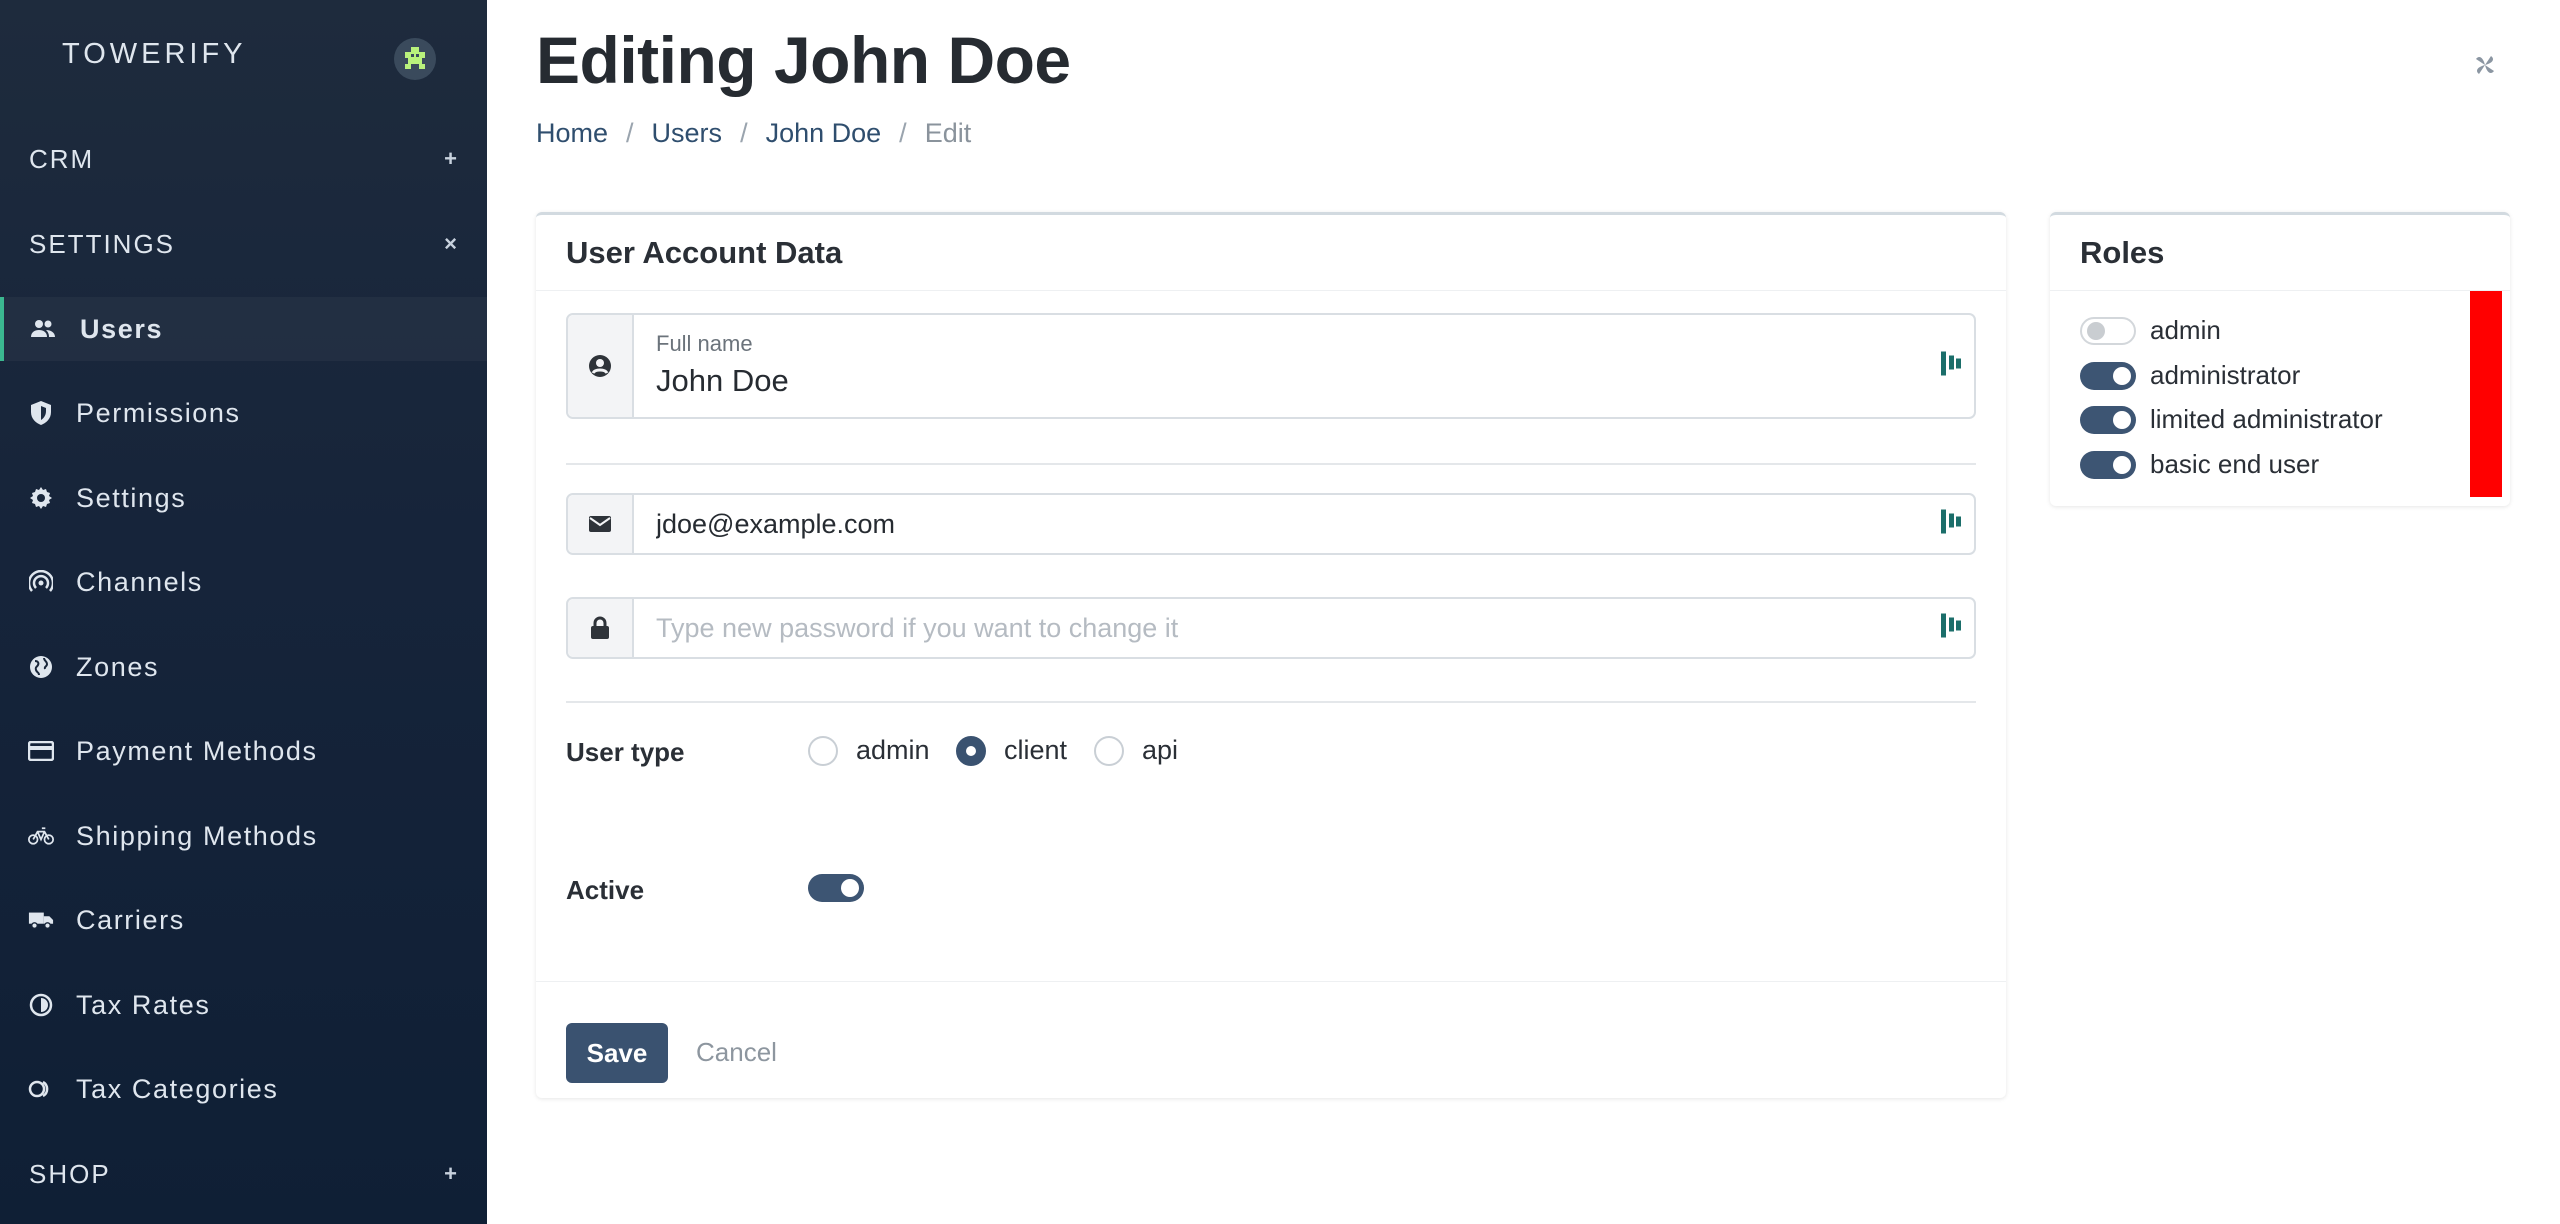 The height and width of the screenshot is (1224, 2560). What do you see at coordinates (244, 244) in the screenshot?
I see `section-settings: SETTINGS ×` at bounding box center [244, 244].